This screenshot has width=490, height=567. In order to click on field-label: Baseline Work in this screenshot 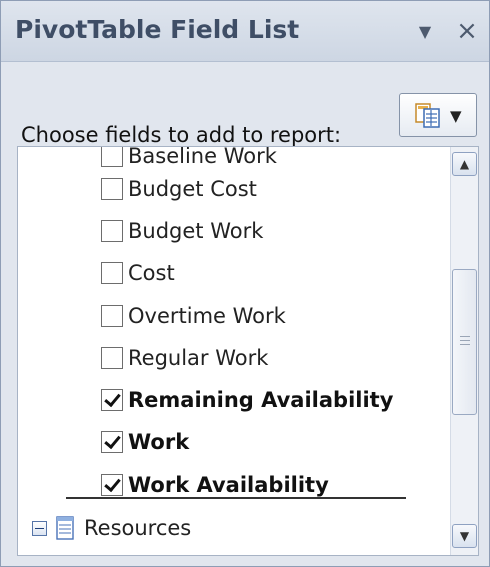, I will do `click(202, 157)`.